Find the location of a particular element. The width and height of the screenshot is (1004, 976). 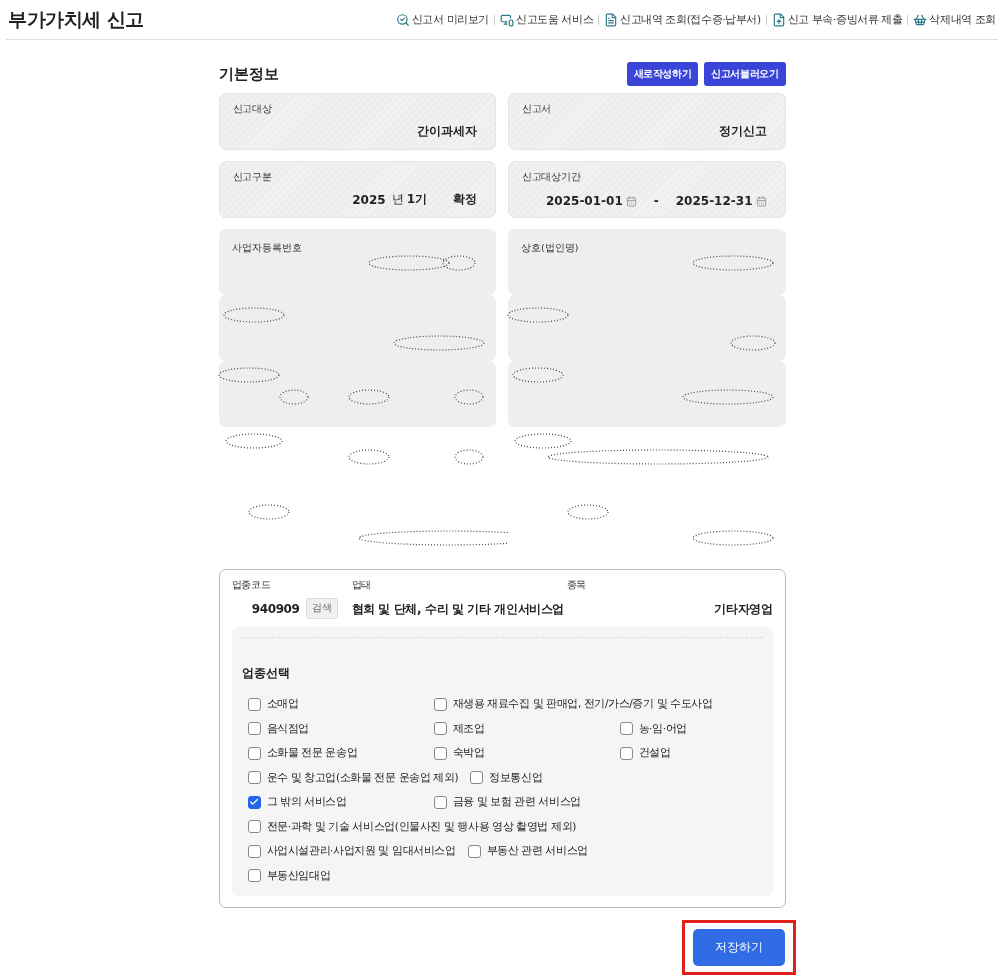

industry-checkbox: 부동산 관련 서비스업 is located at coordinates (560, 851).